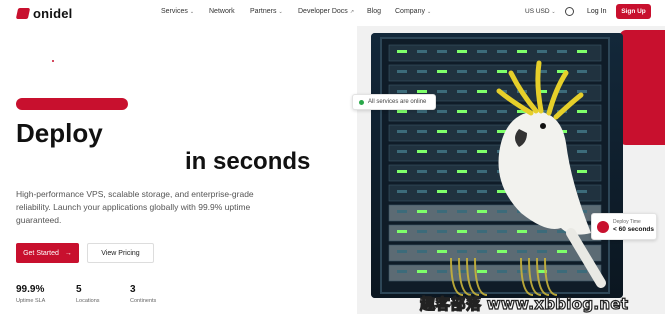 Image resolution: width=665 pixels, height=314 pixels. Describe the element at coordinates (352, 11) in the screenshot. I see `external-link-icon: ↗` at that location.